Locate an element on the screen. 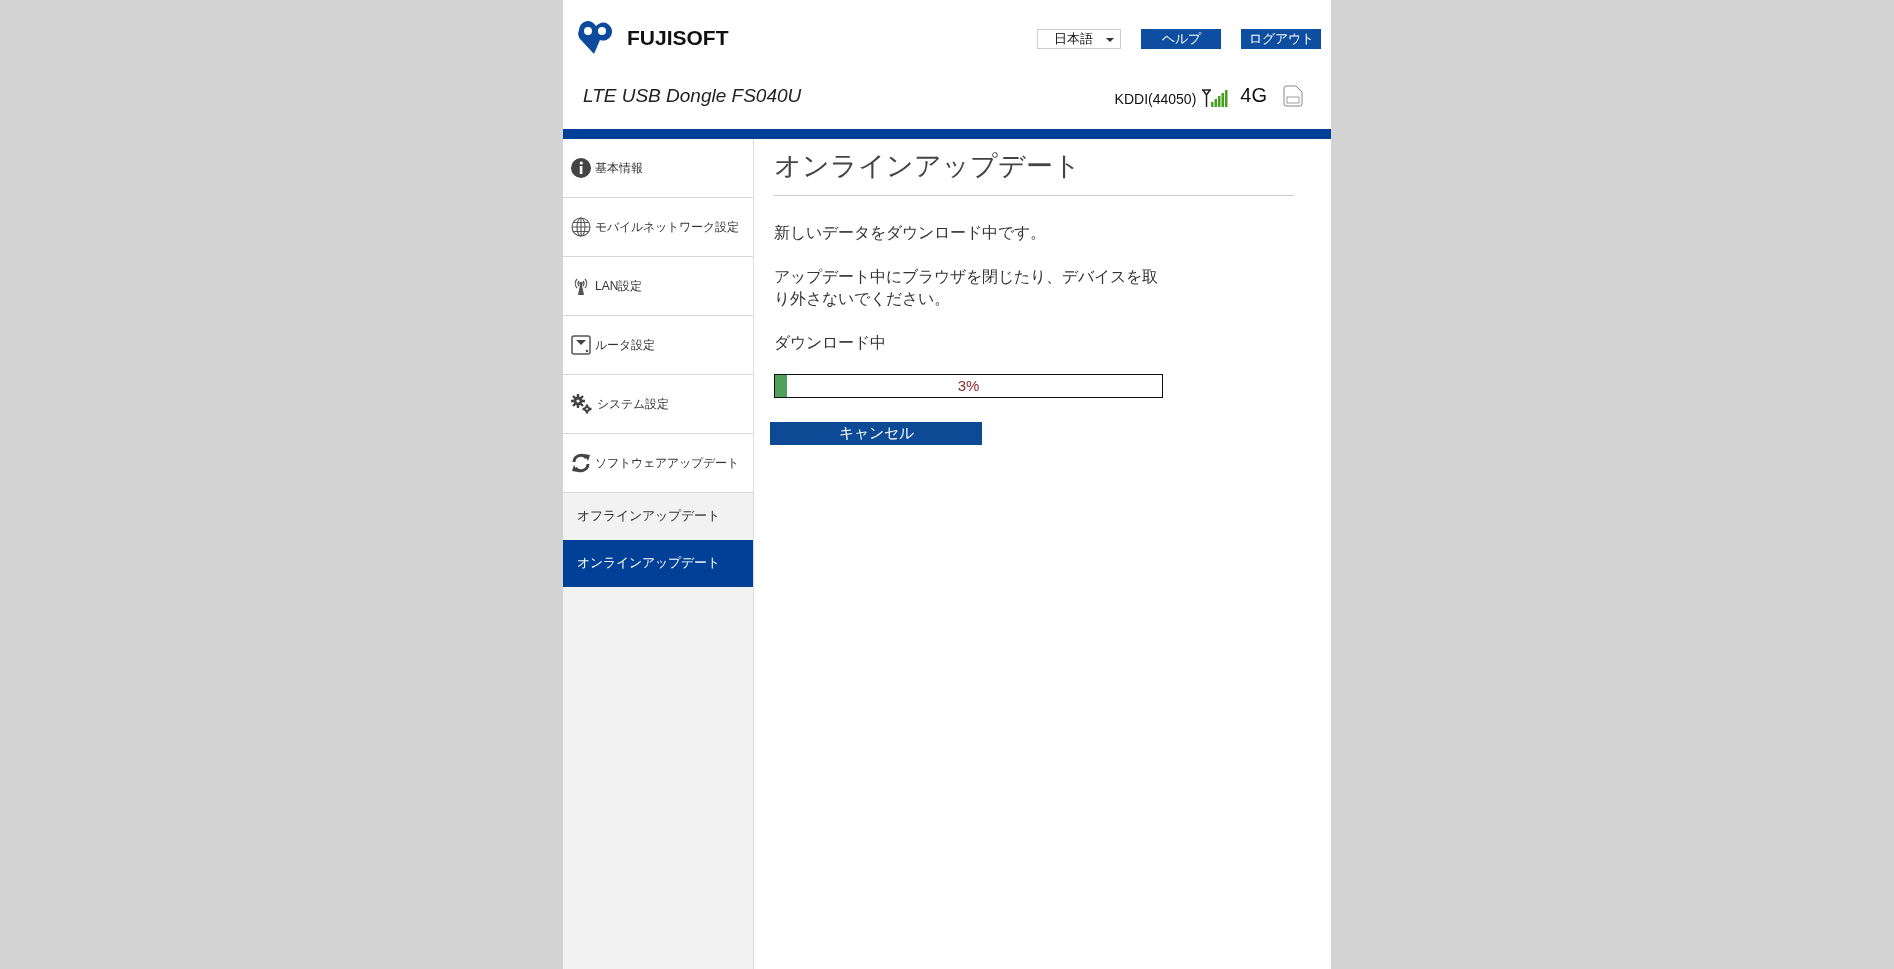 The image size is (1894, 969). network-type: 4G is located at coordinates (1253, 95).